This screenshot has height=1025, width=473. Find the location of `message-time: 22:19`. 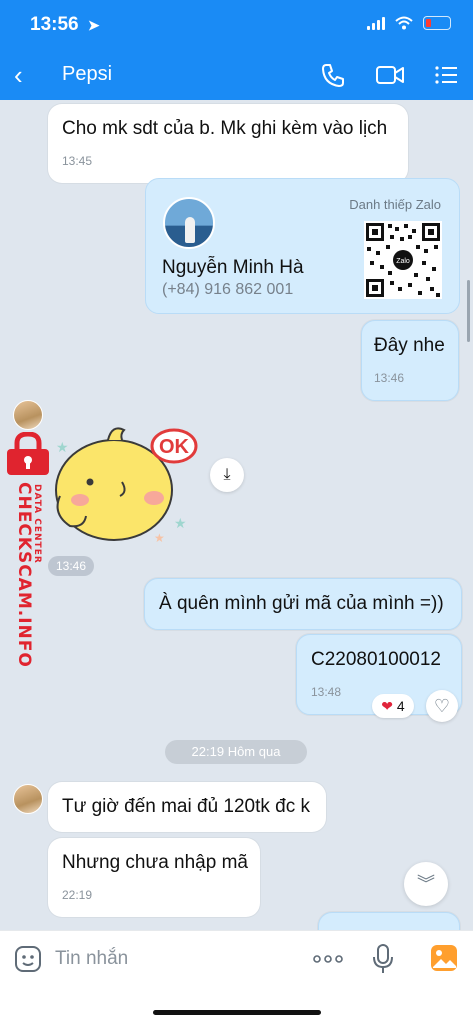

message-time: 22:19 is located at coordinates (77, 895).